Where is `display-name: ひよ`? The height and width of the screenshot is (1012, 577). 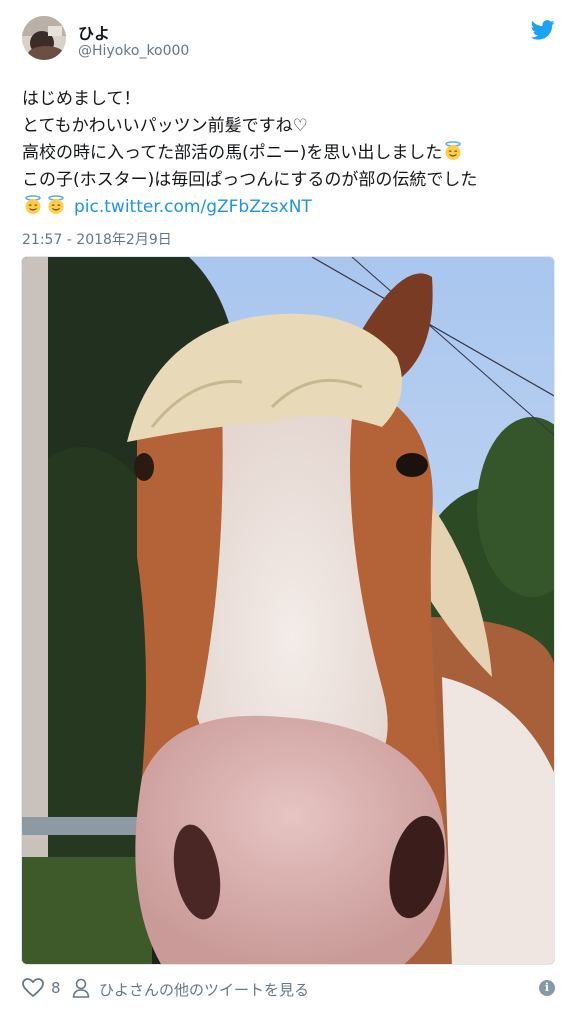 display-name: ひよ is located at coordinates (94, 32).